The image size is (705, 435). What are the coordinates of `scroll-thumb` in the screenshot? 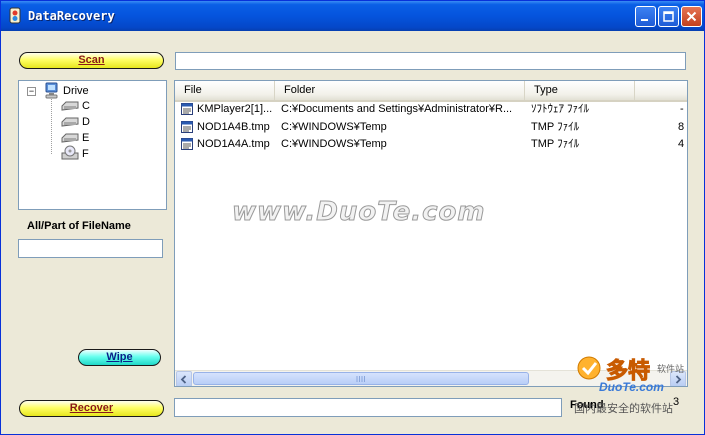 It's located at (361, 378).